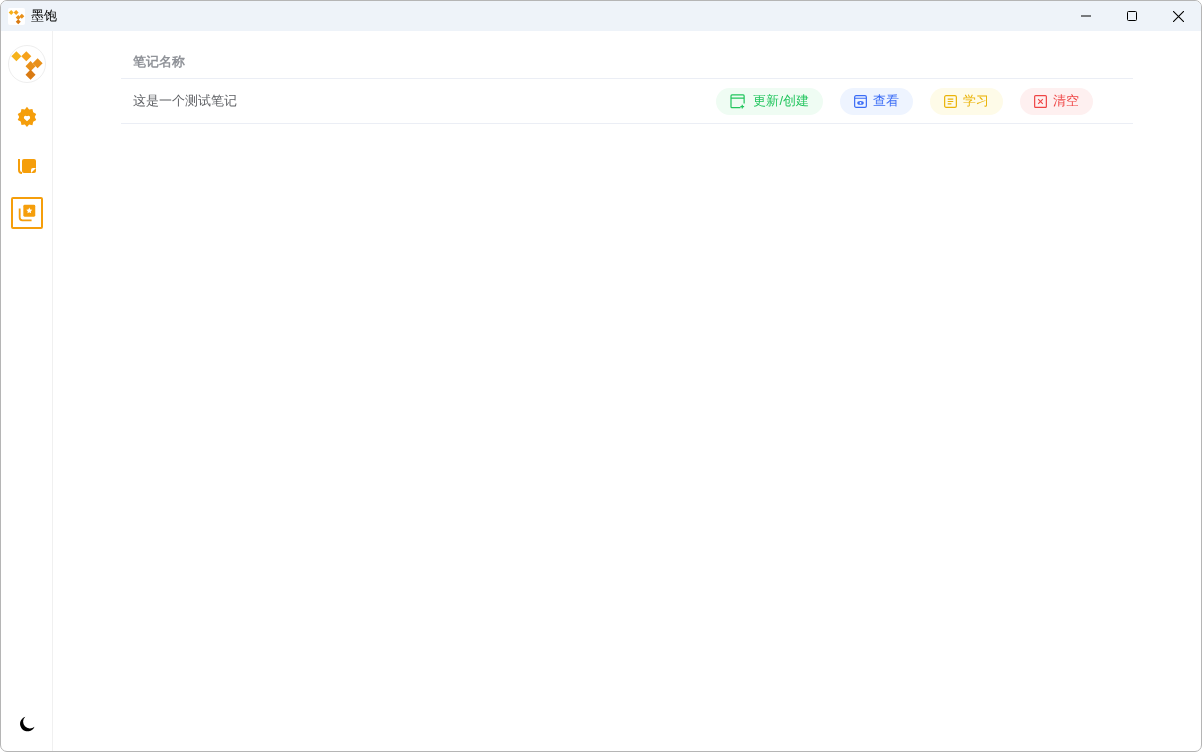  What do you see at coordinates (16, 16) in the screenshot?
I see `logo-icon` at bounding box center [16, 16].